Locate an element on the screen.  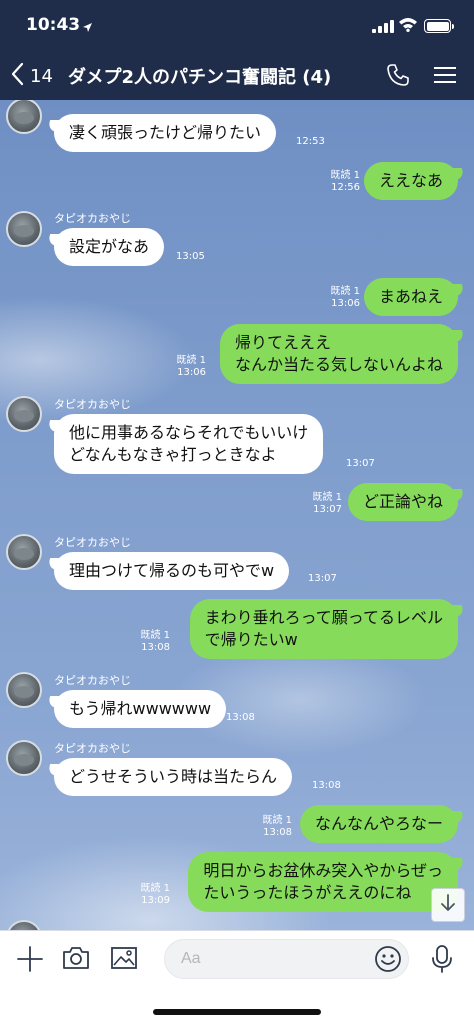
menu-icon is located at coordinates (445, 77).